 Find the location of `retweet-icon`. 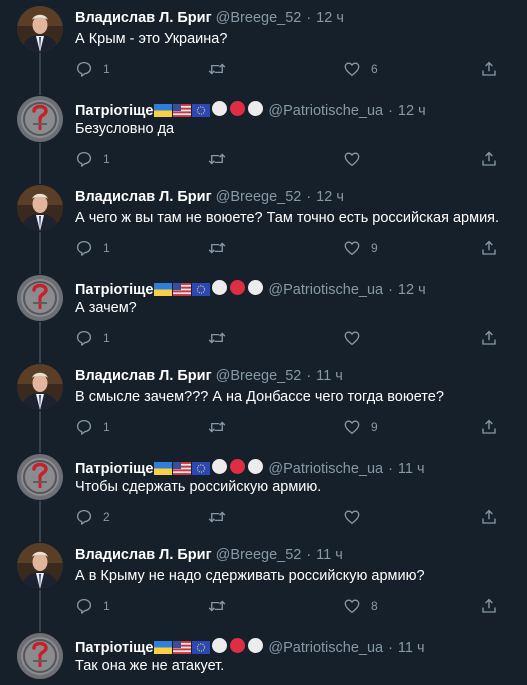

retweet-icon is located at coordinates (217, 69).